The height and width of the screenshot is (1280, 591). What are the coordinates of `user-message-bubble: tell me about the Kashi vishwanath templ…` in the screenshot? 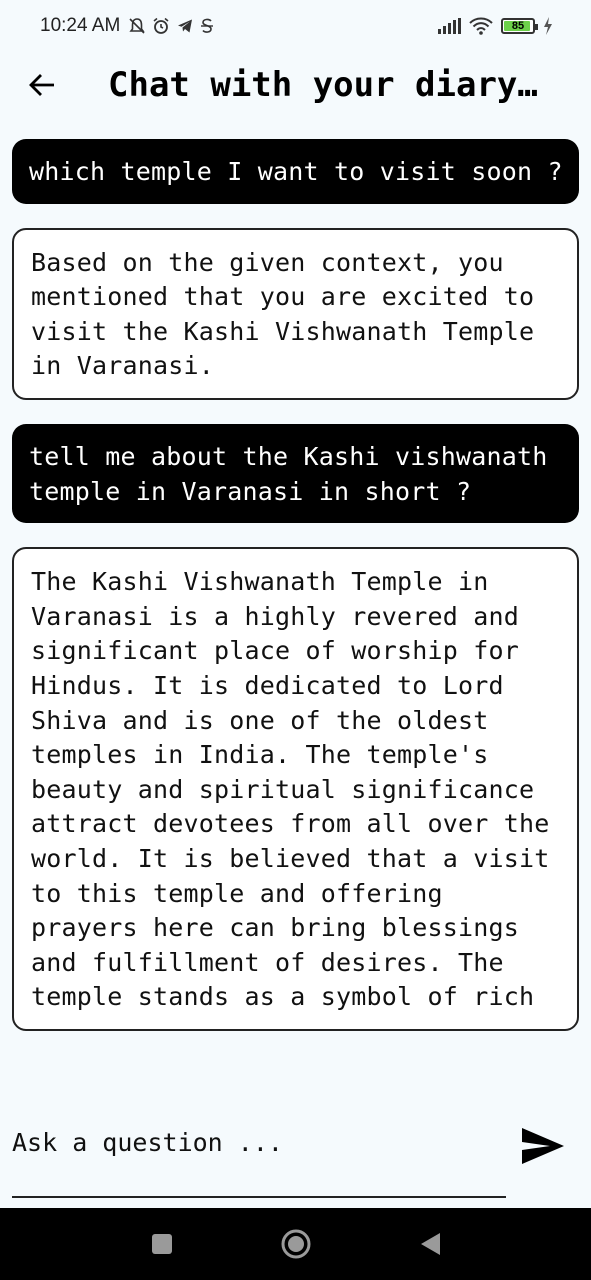 It's located at (295, 473).